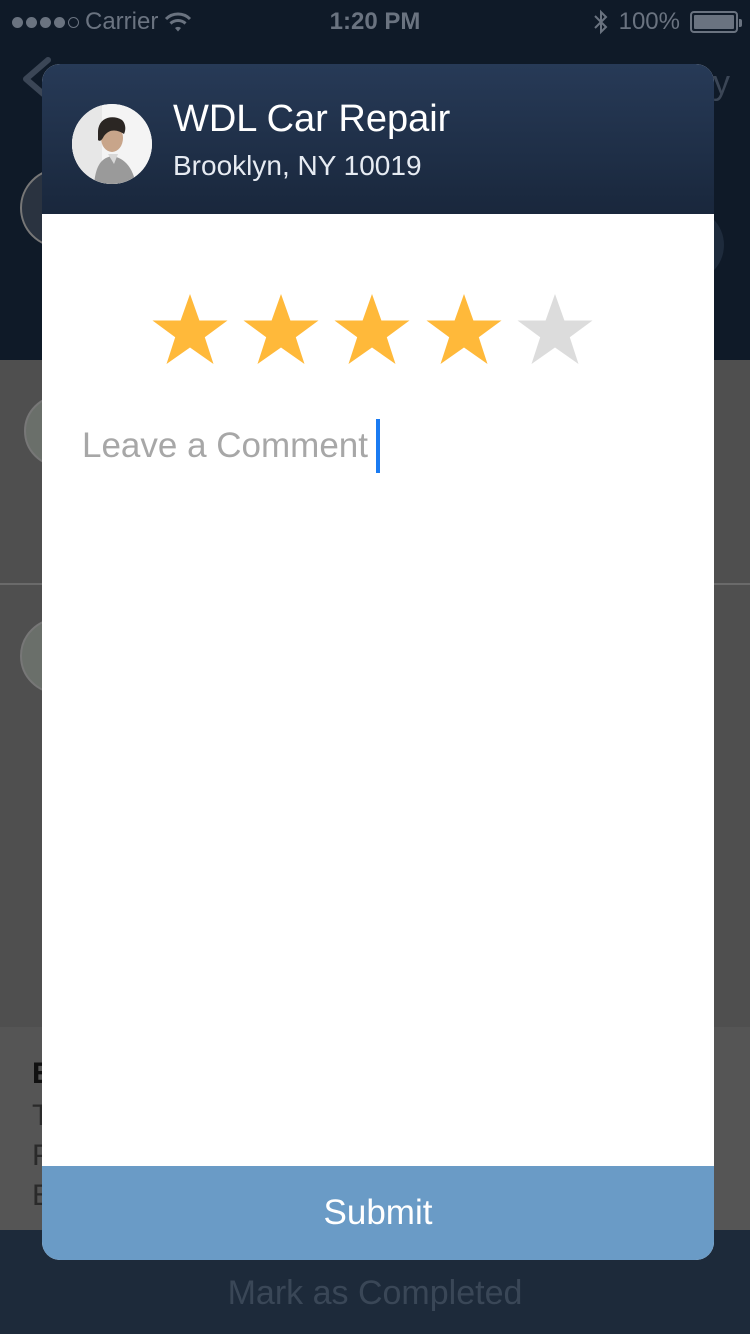 The width and height of the screenshot is (750, 1334). What do you see at coordinates (375, 20) in the screenshot?
I see `status-bar: Carrier 1:20 PM 100%` at bounding box center [375, 20].